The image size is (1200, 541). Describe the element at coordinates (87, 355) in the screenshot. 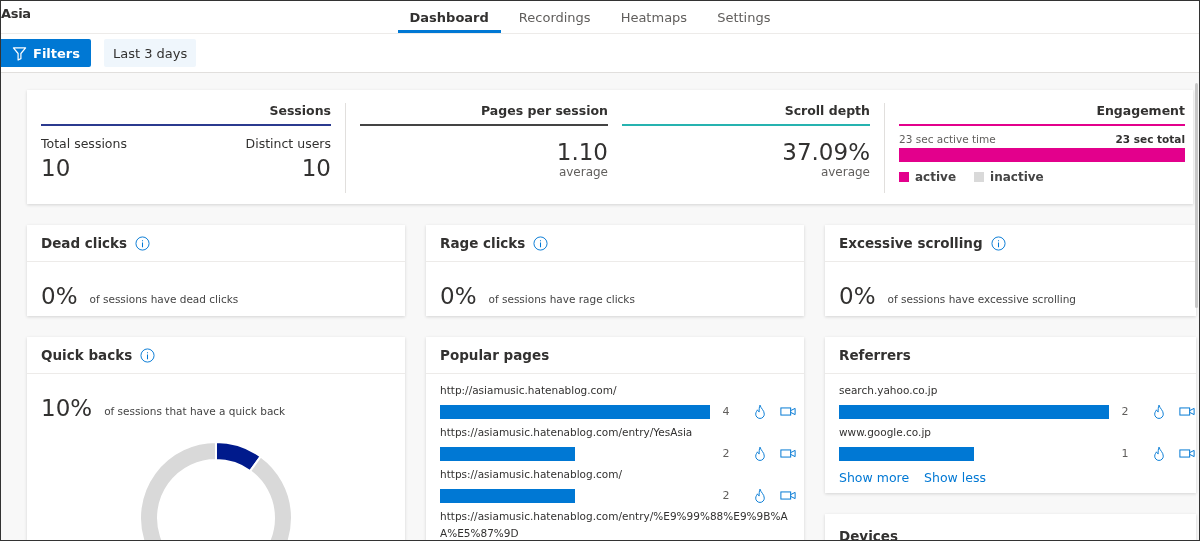

I see `card-title: Quick backs` at that location.